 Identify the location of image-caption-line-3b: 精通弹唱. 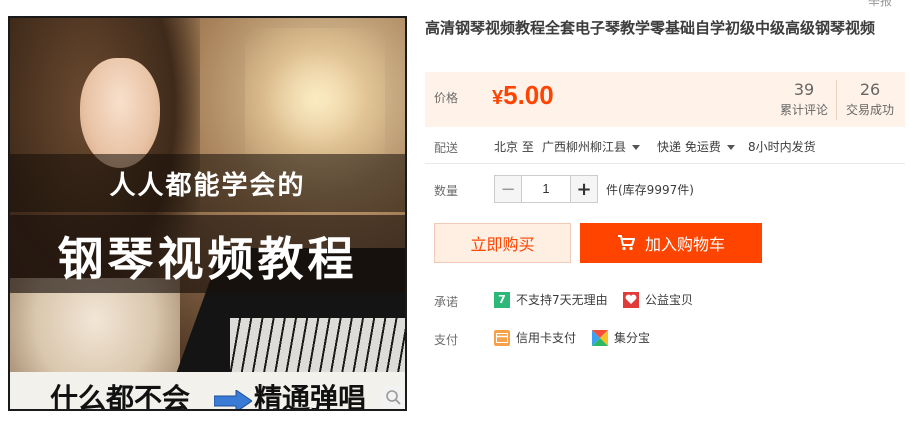
(310, 396).